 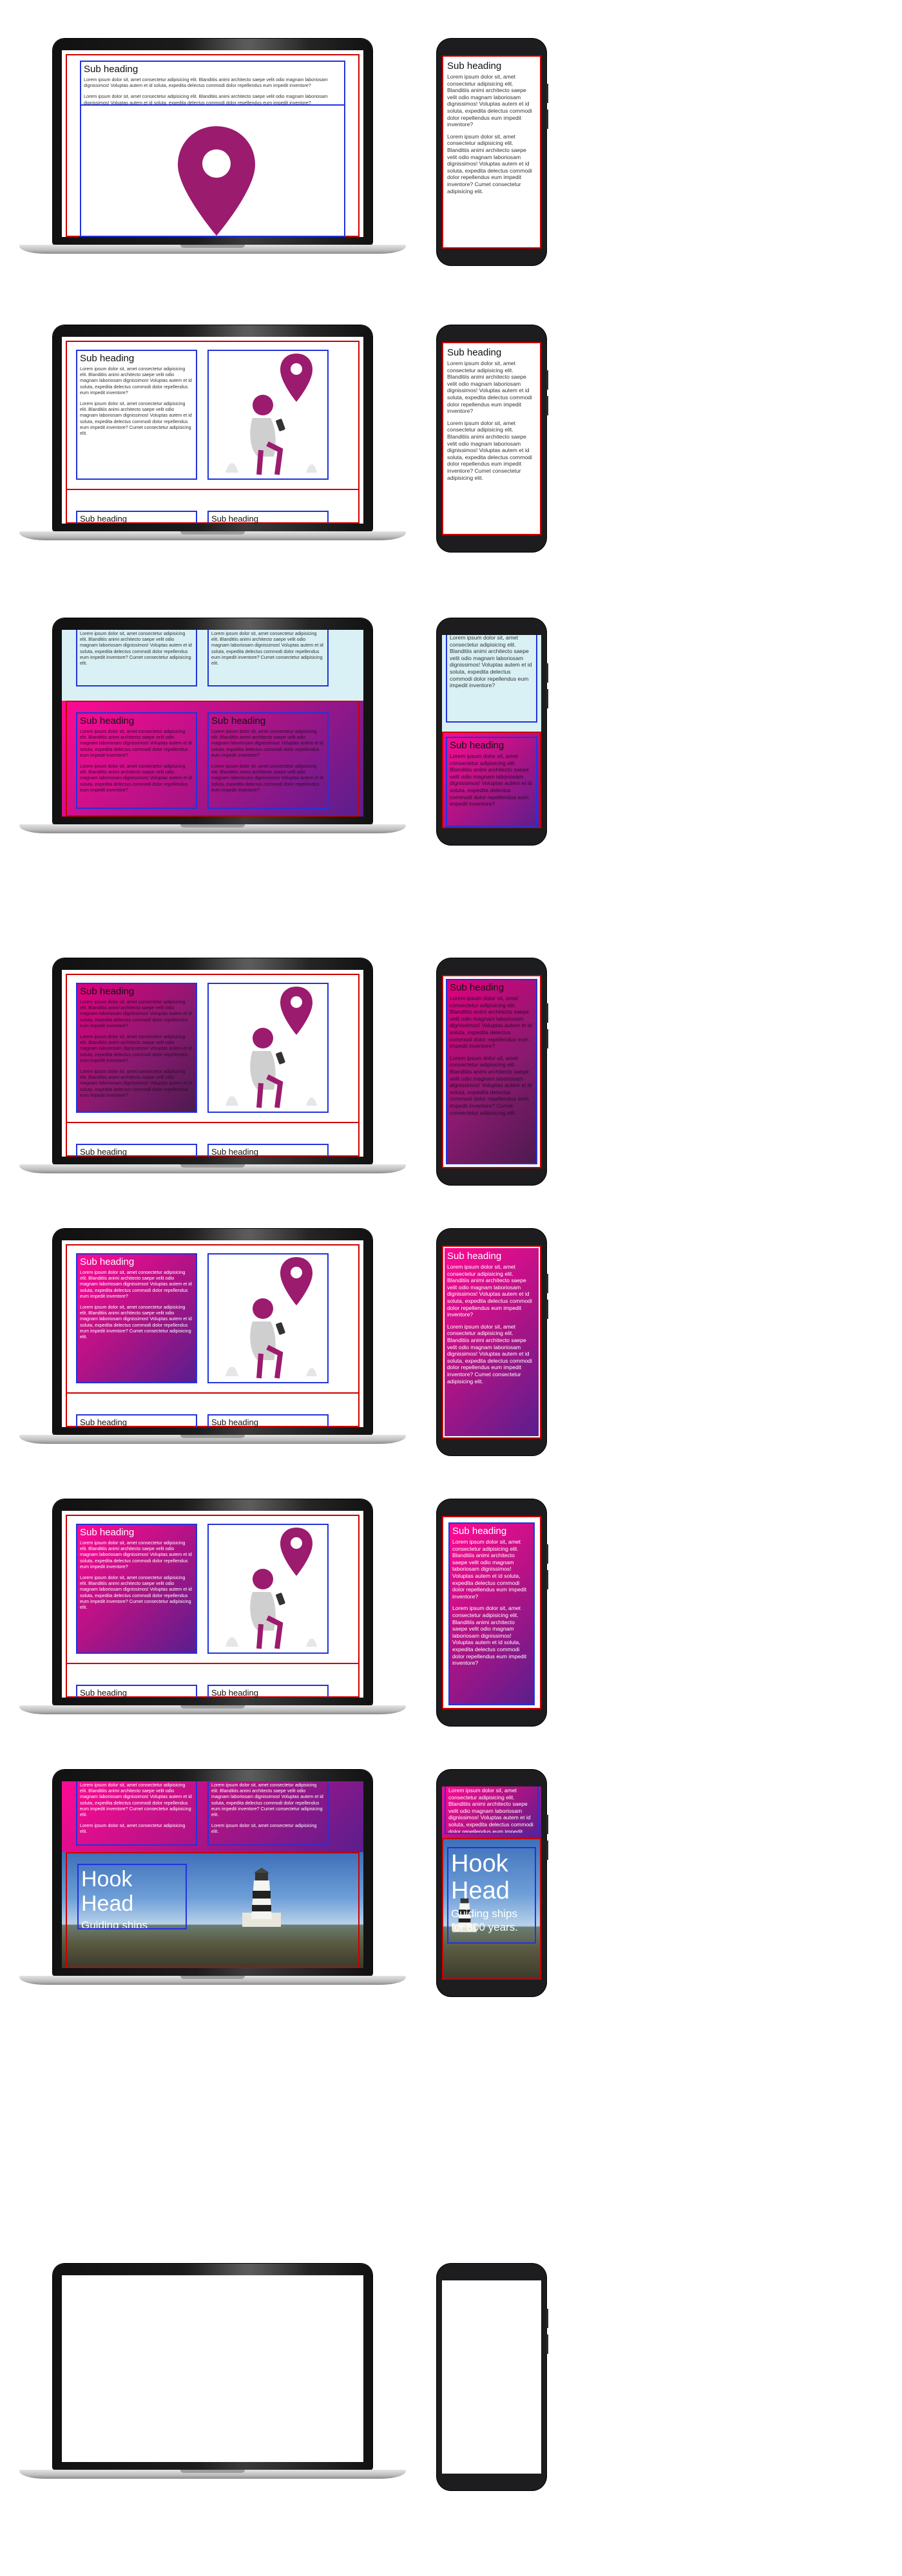 I want to click on phone-mockup, so click(x=492, y=2377).